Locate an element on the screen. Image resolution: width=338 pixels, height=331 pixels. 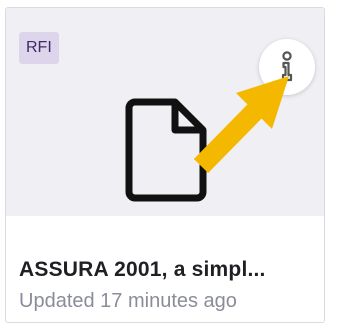
document-icon is located at coordinates (166, 150).